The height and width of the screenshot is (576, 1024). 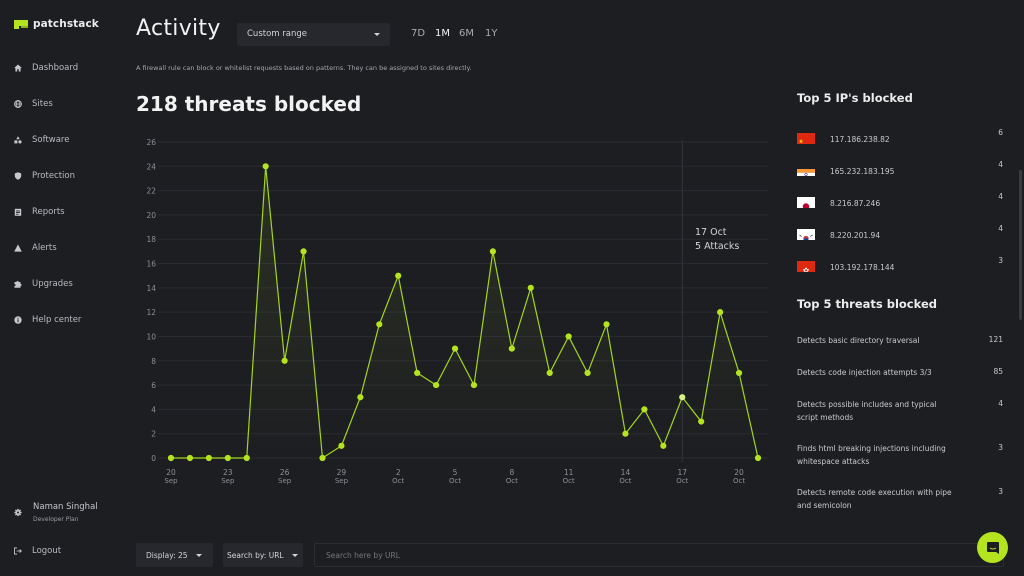 I want to click on gear-icon, so click(x=18, y=512).